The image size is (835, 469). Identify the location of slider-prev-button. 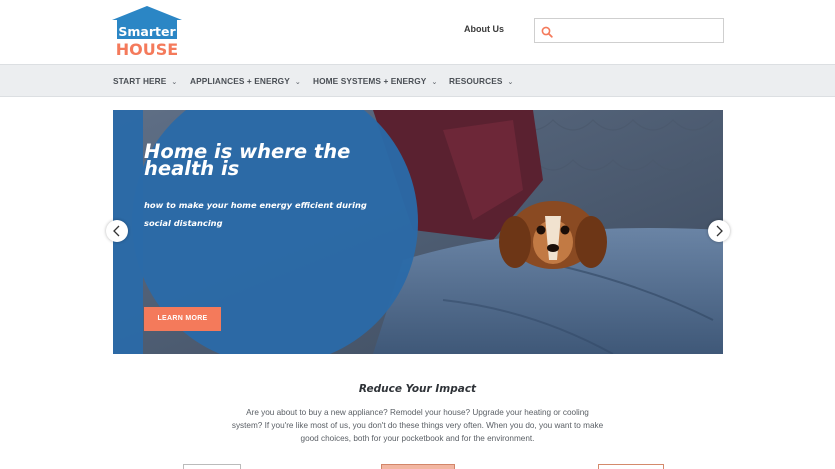
(117, 231).